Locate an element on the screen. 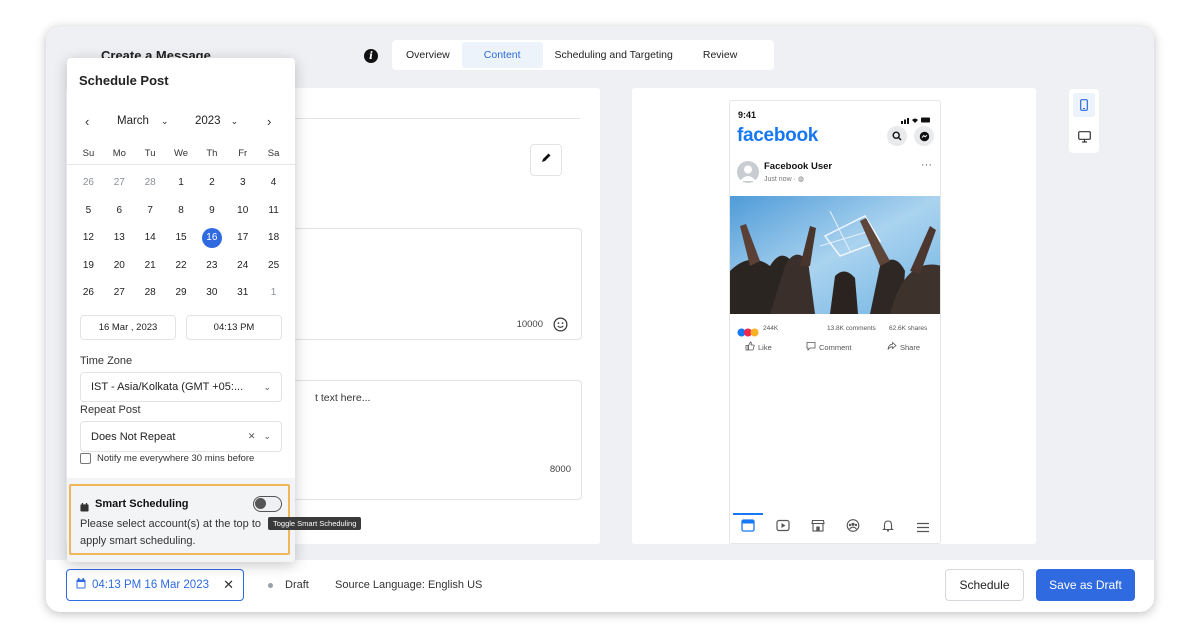 This screenshot has width=1200, height=639. groups-icon is located at coordinates (853, 528).